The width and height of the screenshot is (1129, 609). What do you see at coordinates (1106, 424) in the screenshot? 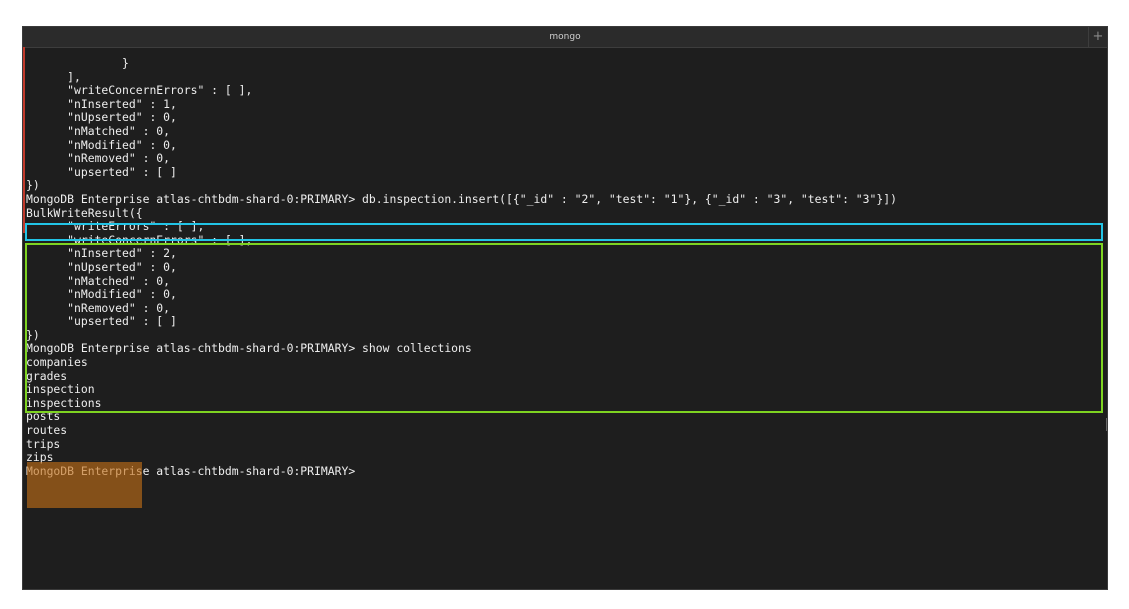
I see `scroll-indicator` at bounding box center [1106, 424].